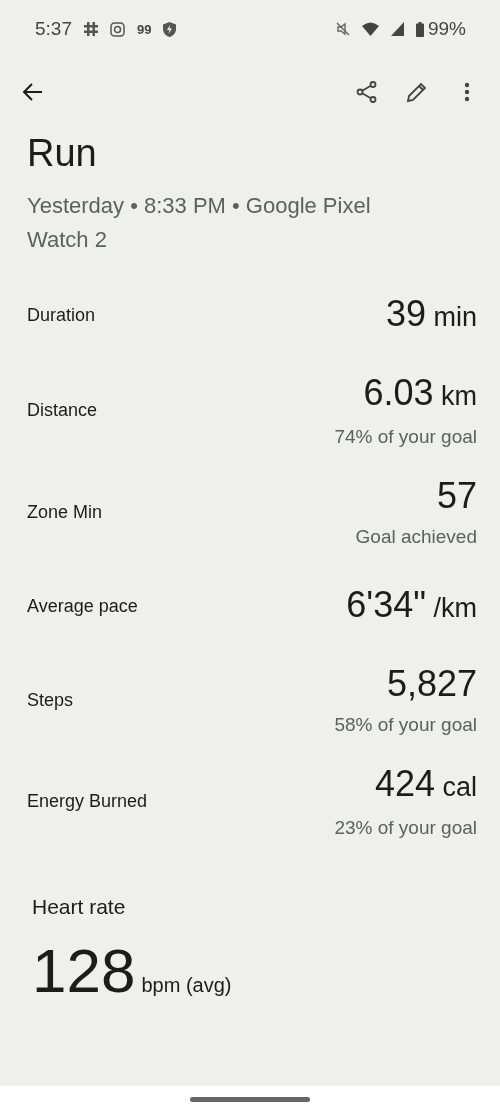  I want to click on stat-value: 424 cal, so click(425, 785).